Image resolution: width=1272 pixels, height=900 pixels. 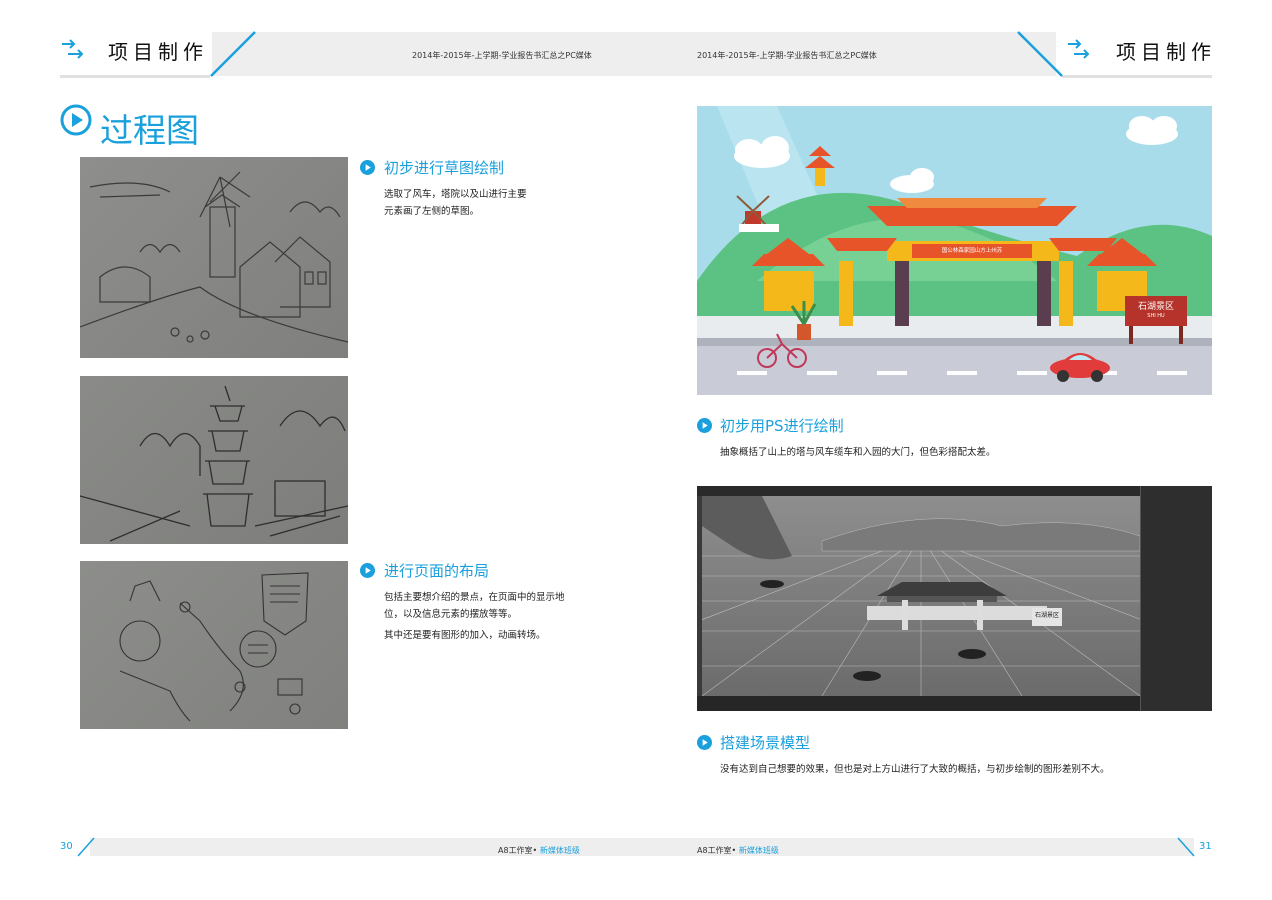 What do you see at coordinates (214, 460) in the screenshot?
I see `sketch-pagoda-image` at bounding box center [214, 460].